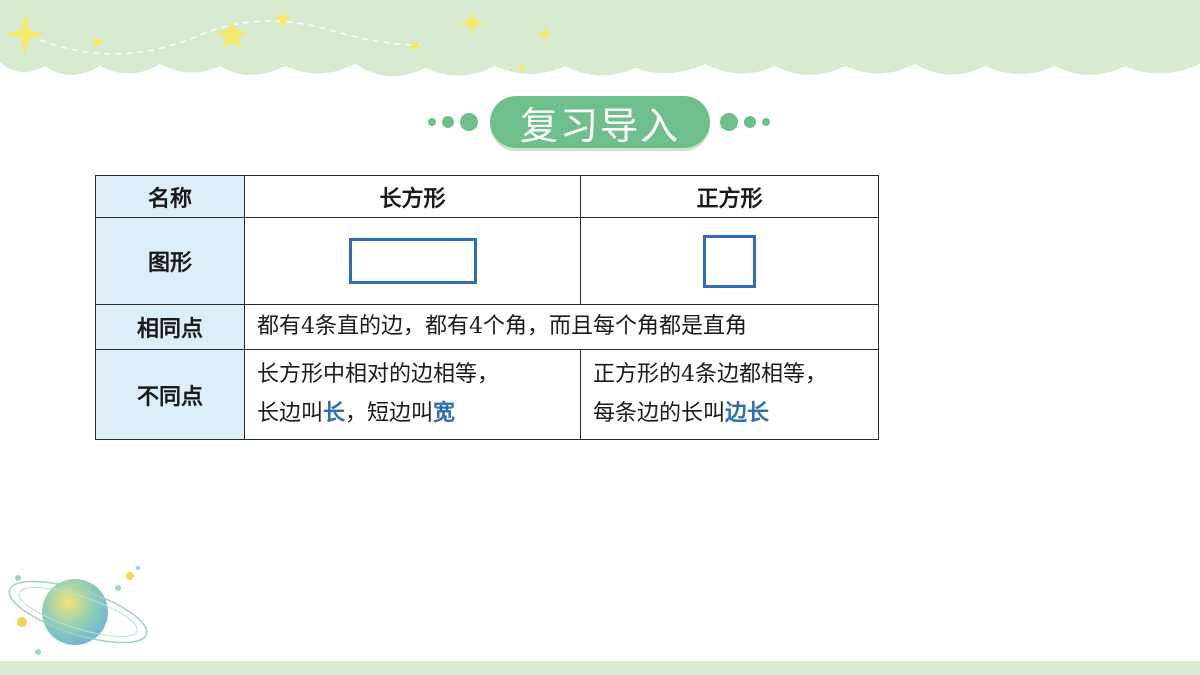 Image resolution: width=1200 pixels, height=675 pixels. I want to click on square-diff-cell: 正方形的4条边都相等， 每条边的长叫边长, so click(729, 394).